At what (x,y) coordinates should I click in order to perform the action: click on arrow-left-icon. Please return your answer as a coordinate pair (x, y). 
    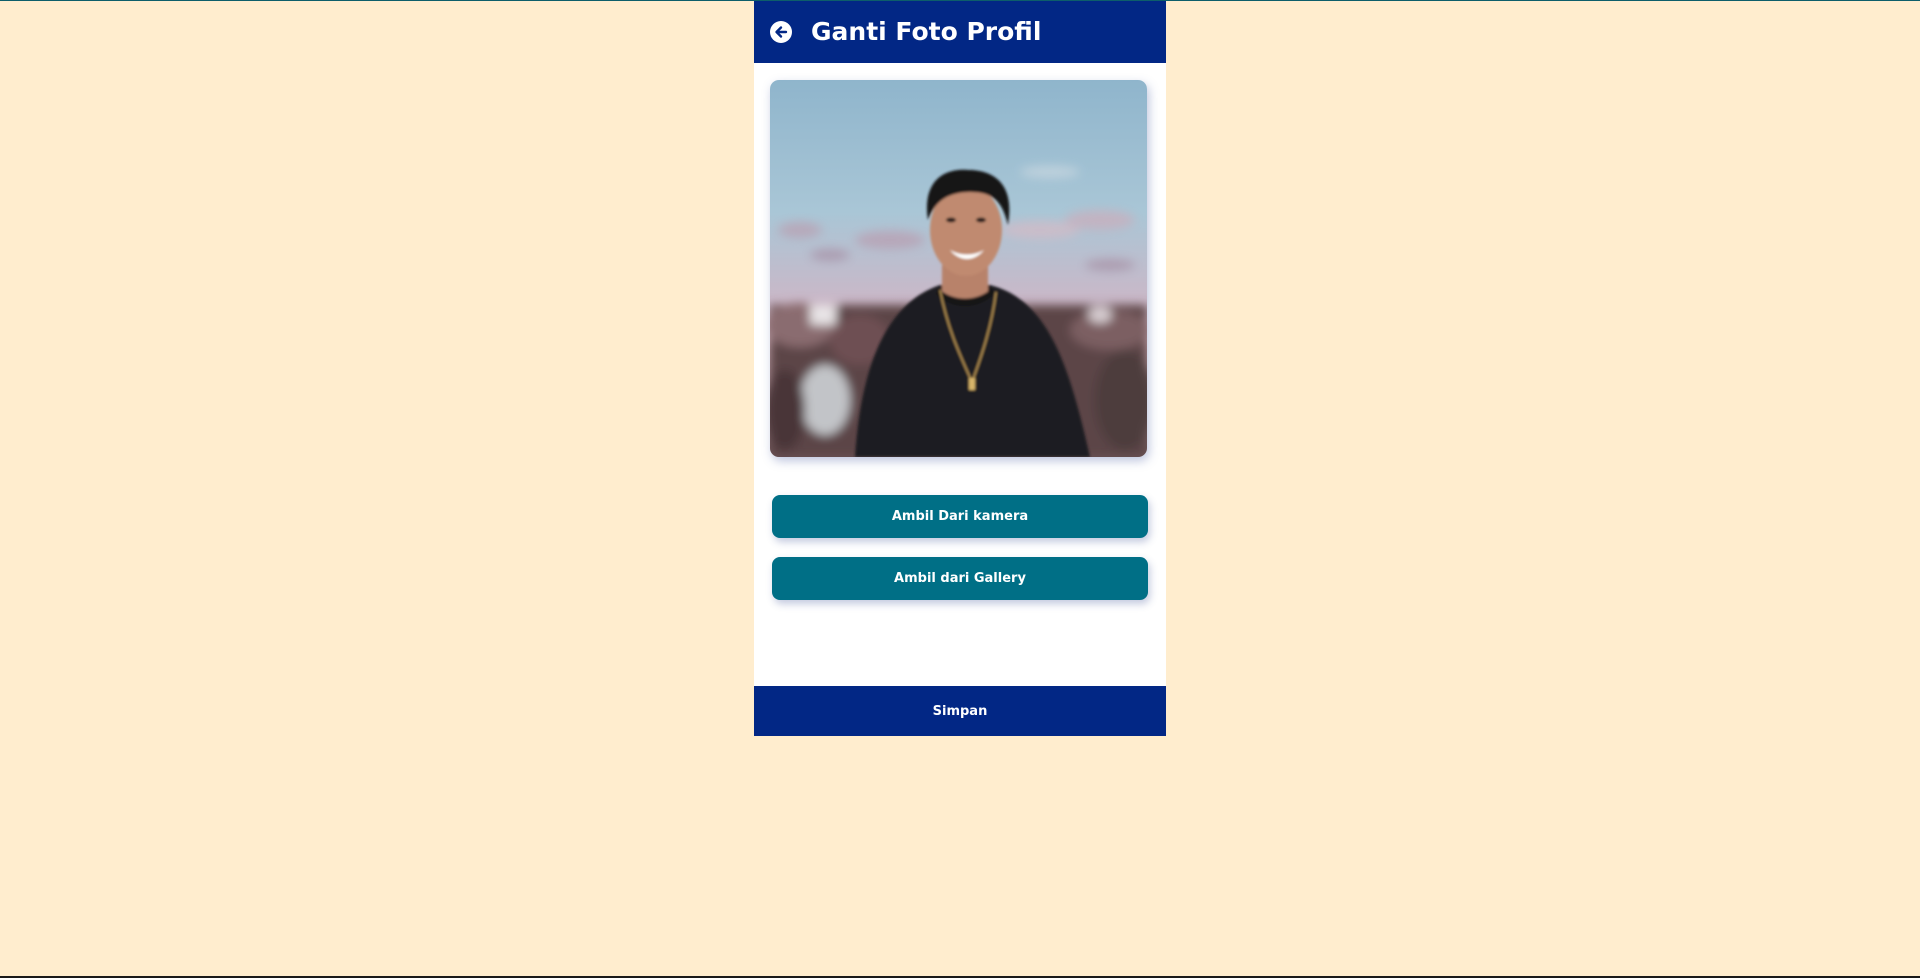
    Looking at the image, I should click on (781, 32).